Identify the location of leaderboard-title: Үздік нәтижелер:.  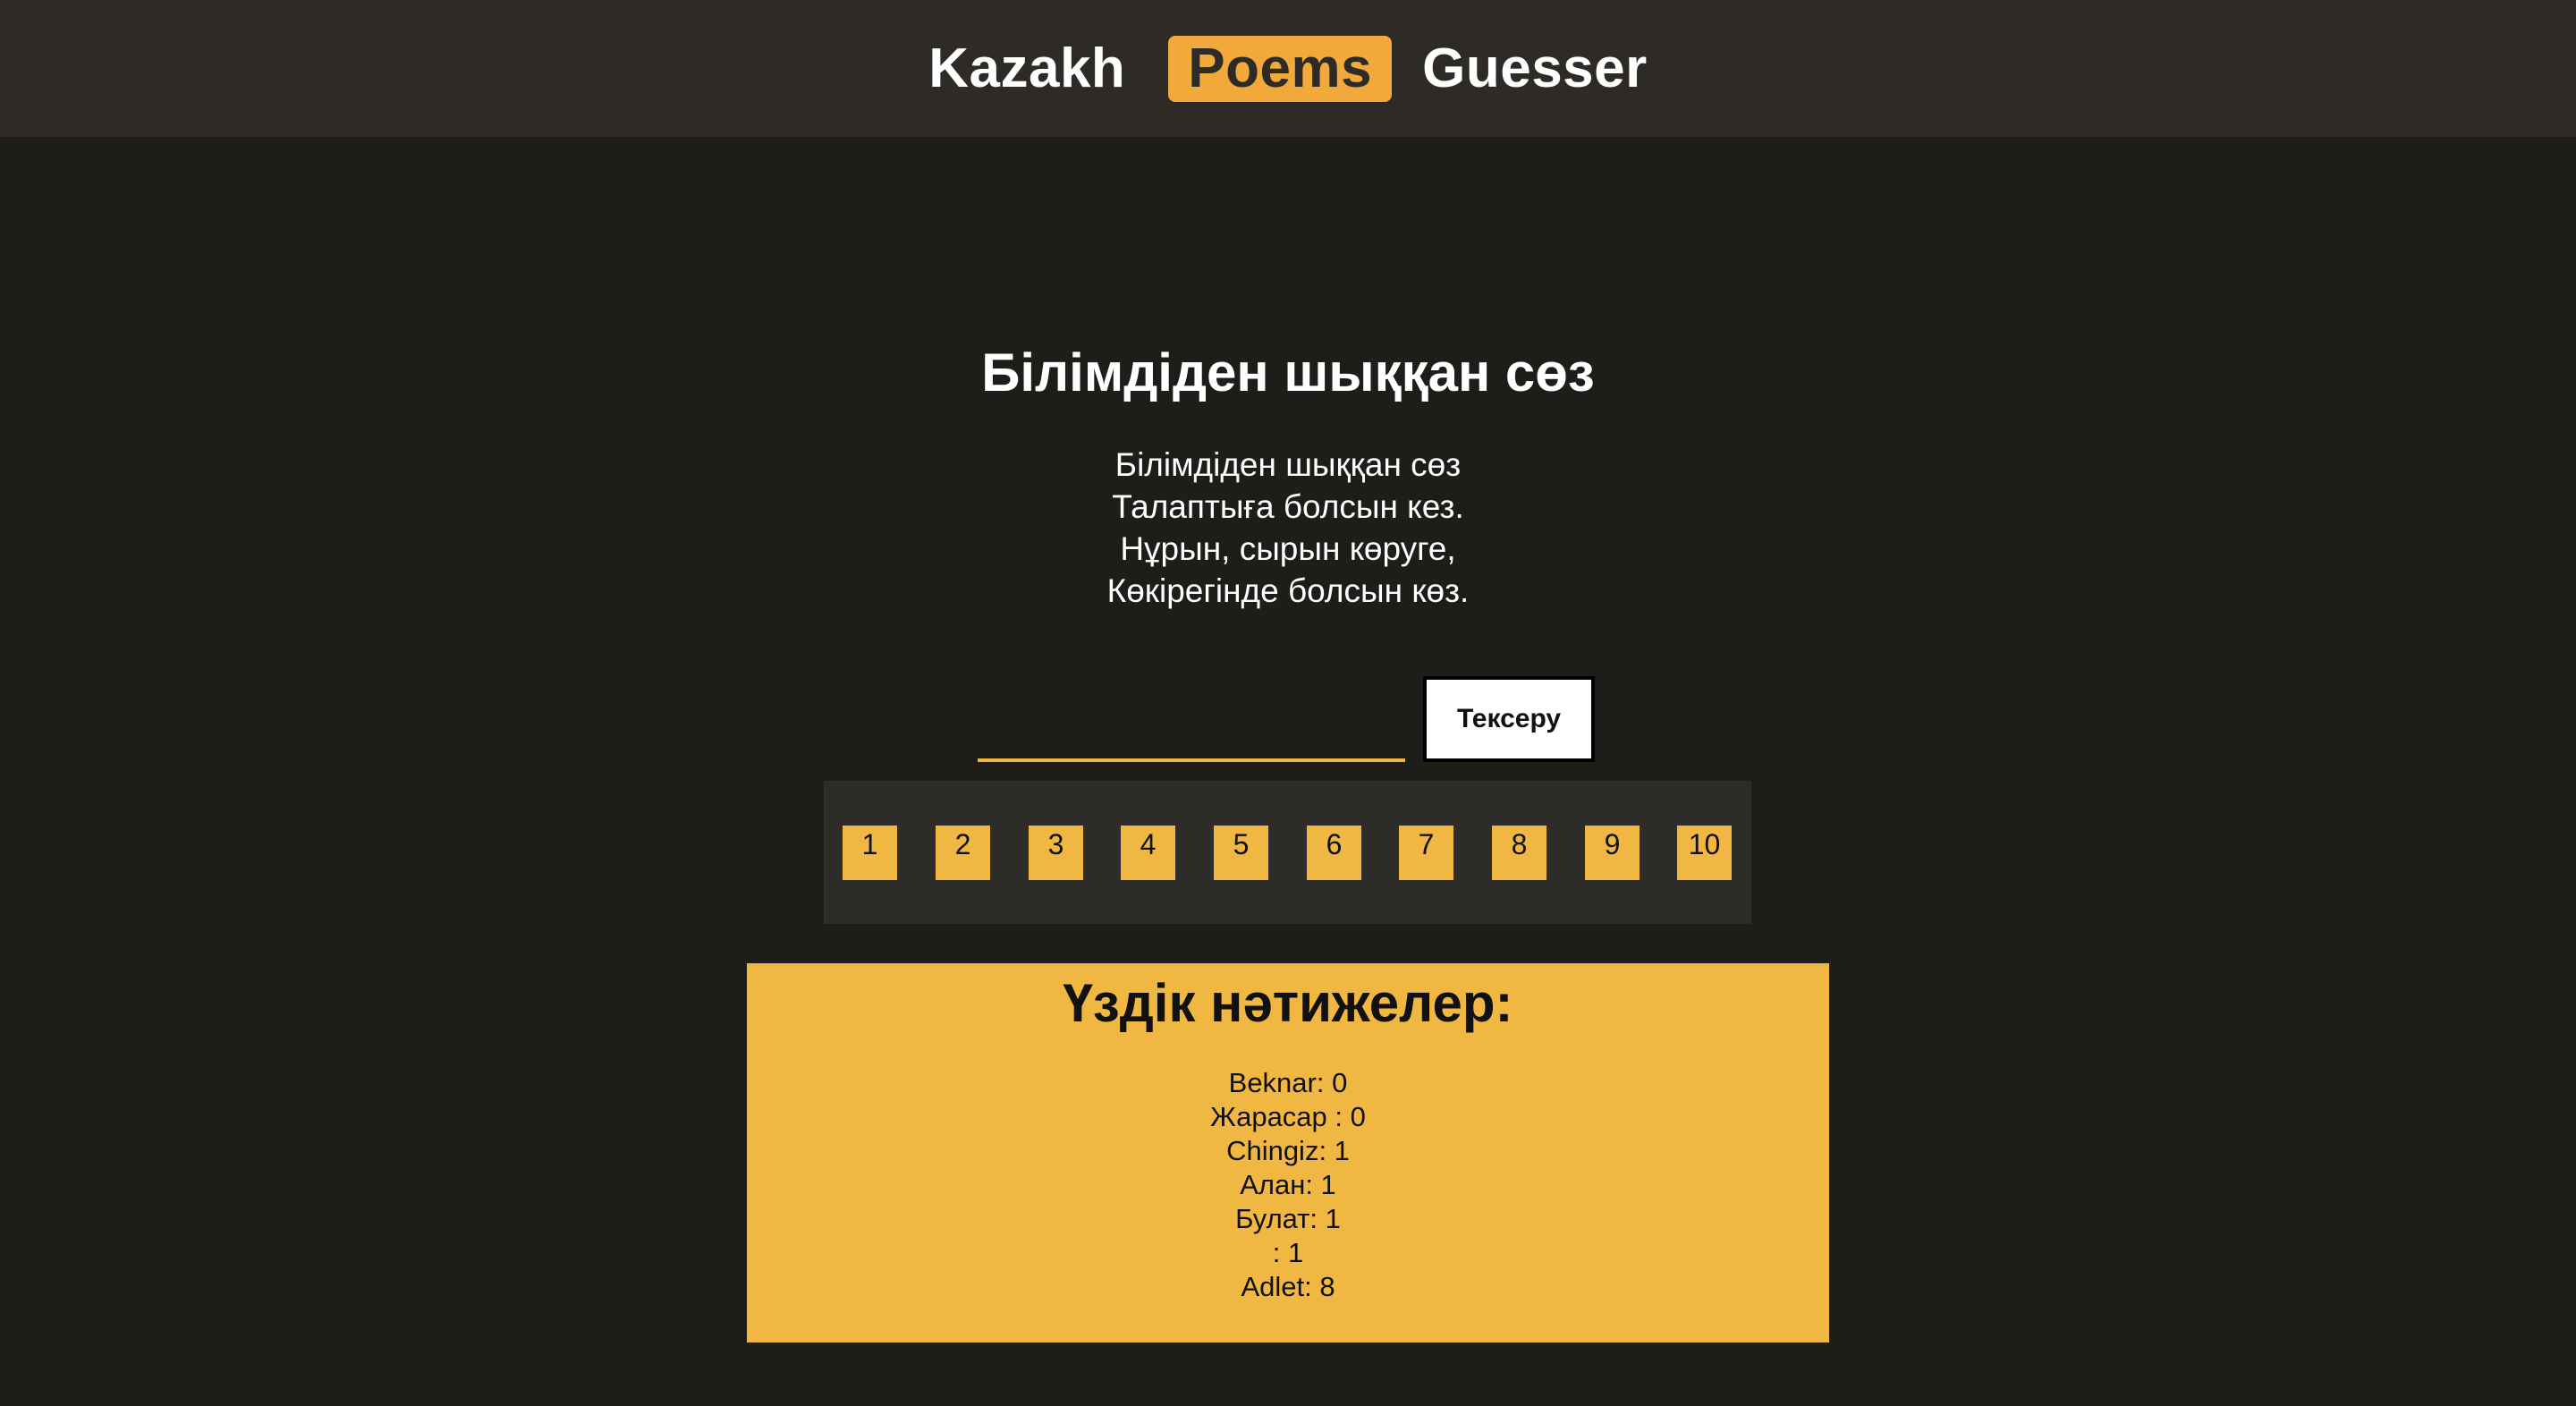
(1288, 1003).